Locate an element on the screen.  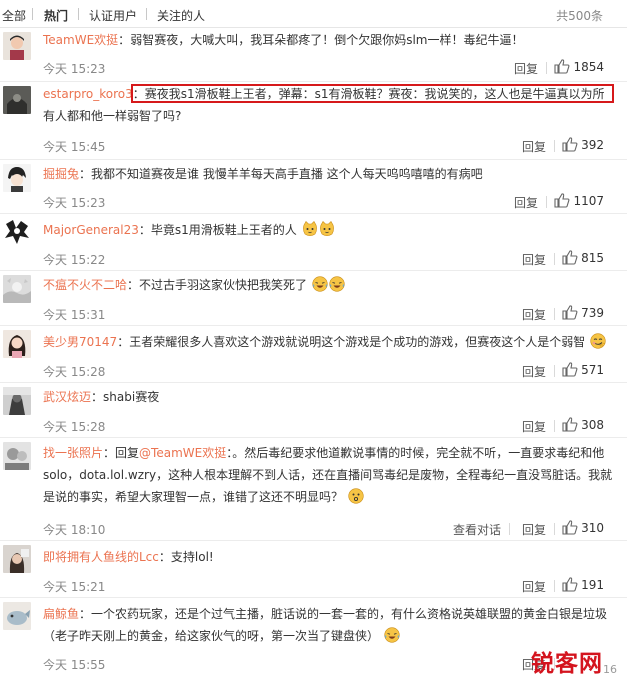
thinking-face-emoji is located at coordinates (356, 496).